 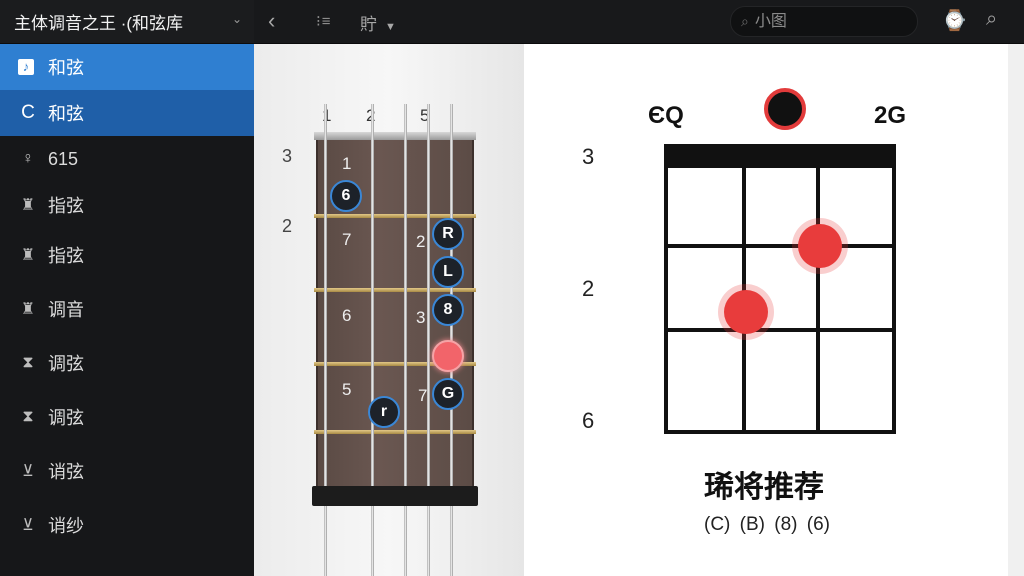 I want to click on chord-fingering-text: (C) (B) (8) (6), so click(x=767, y=524).